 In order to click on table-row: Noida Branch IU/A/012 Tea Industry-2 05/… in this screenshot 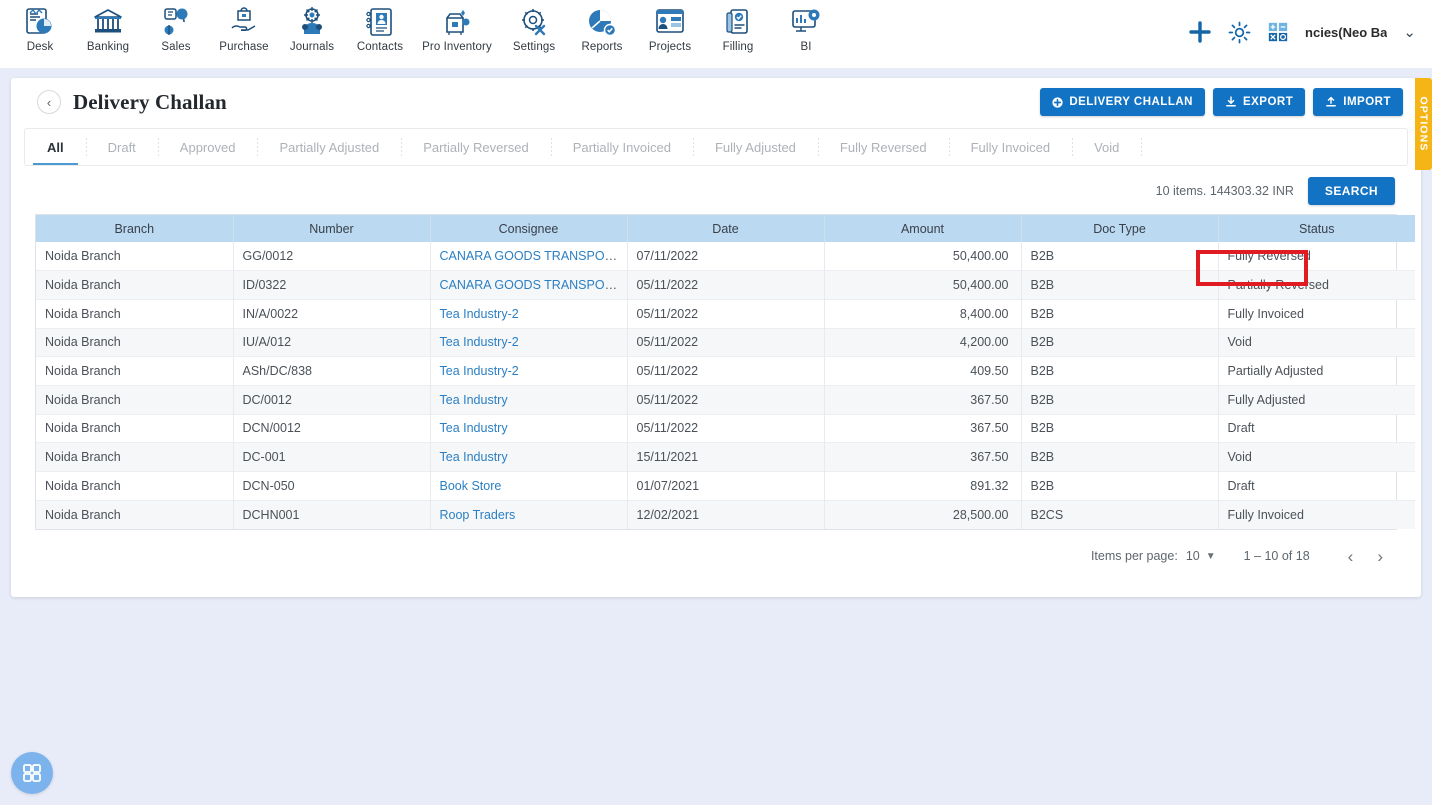, I will do `click(725, 342)`.